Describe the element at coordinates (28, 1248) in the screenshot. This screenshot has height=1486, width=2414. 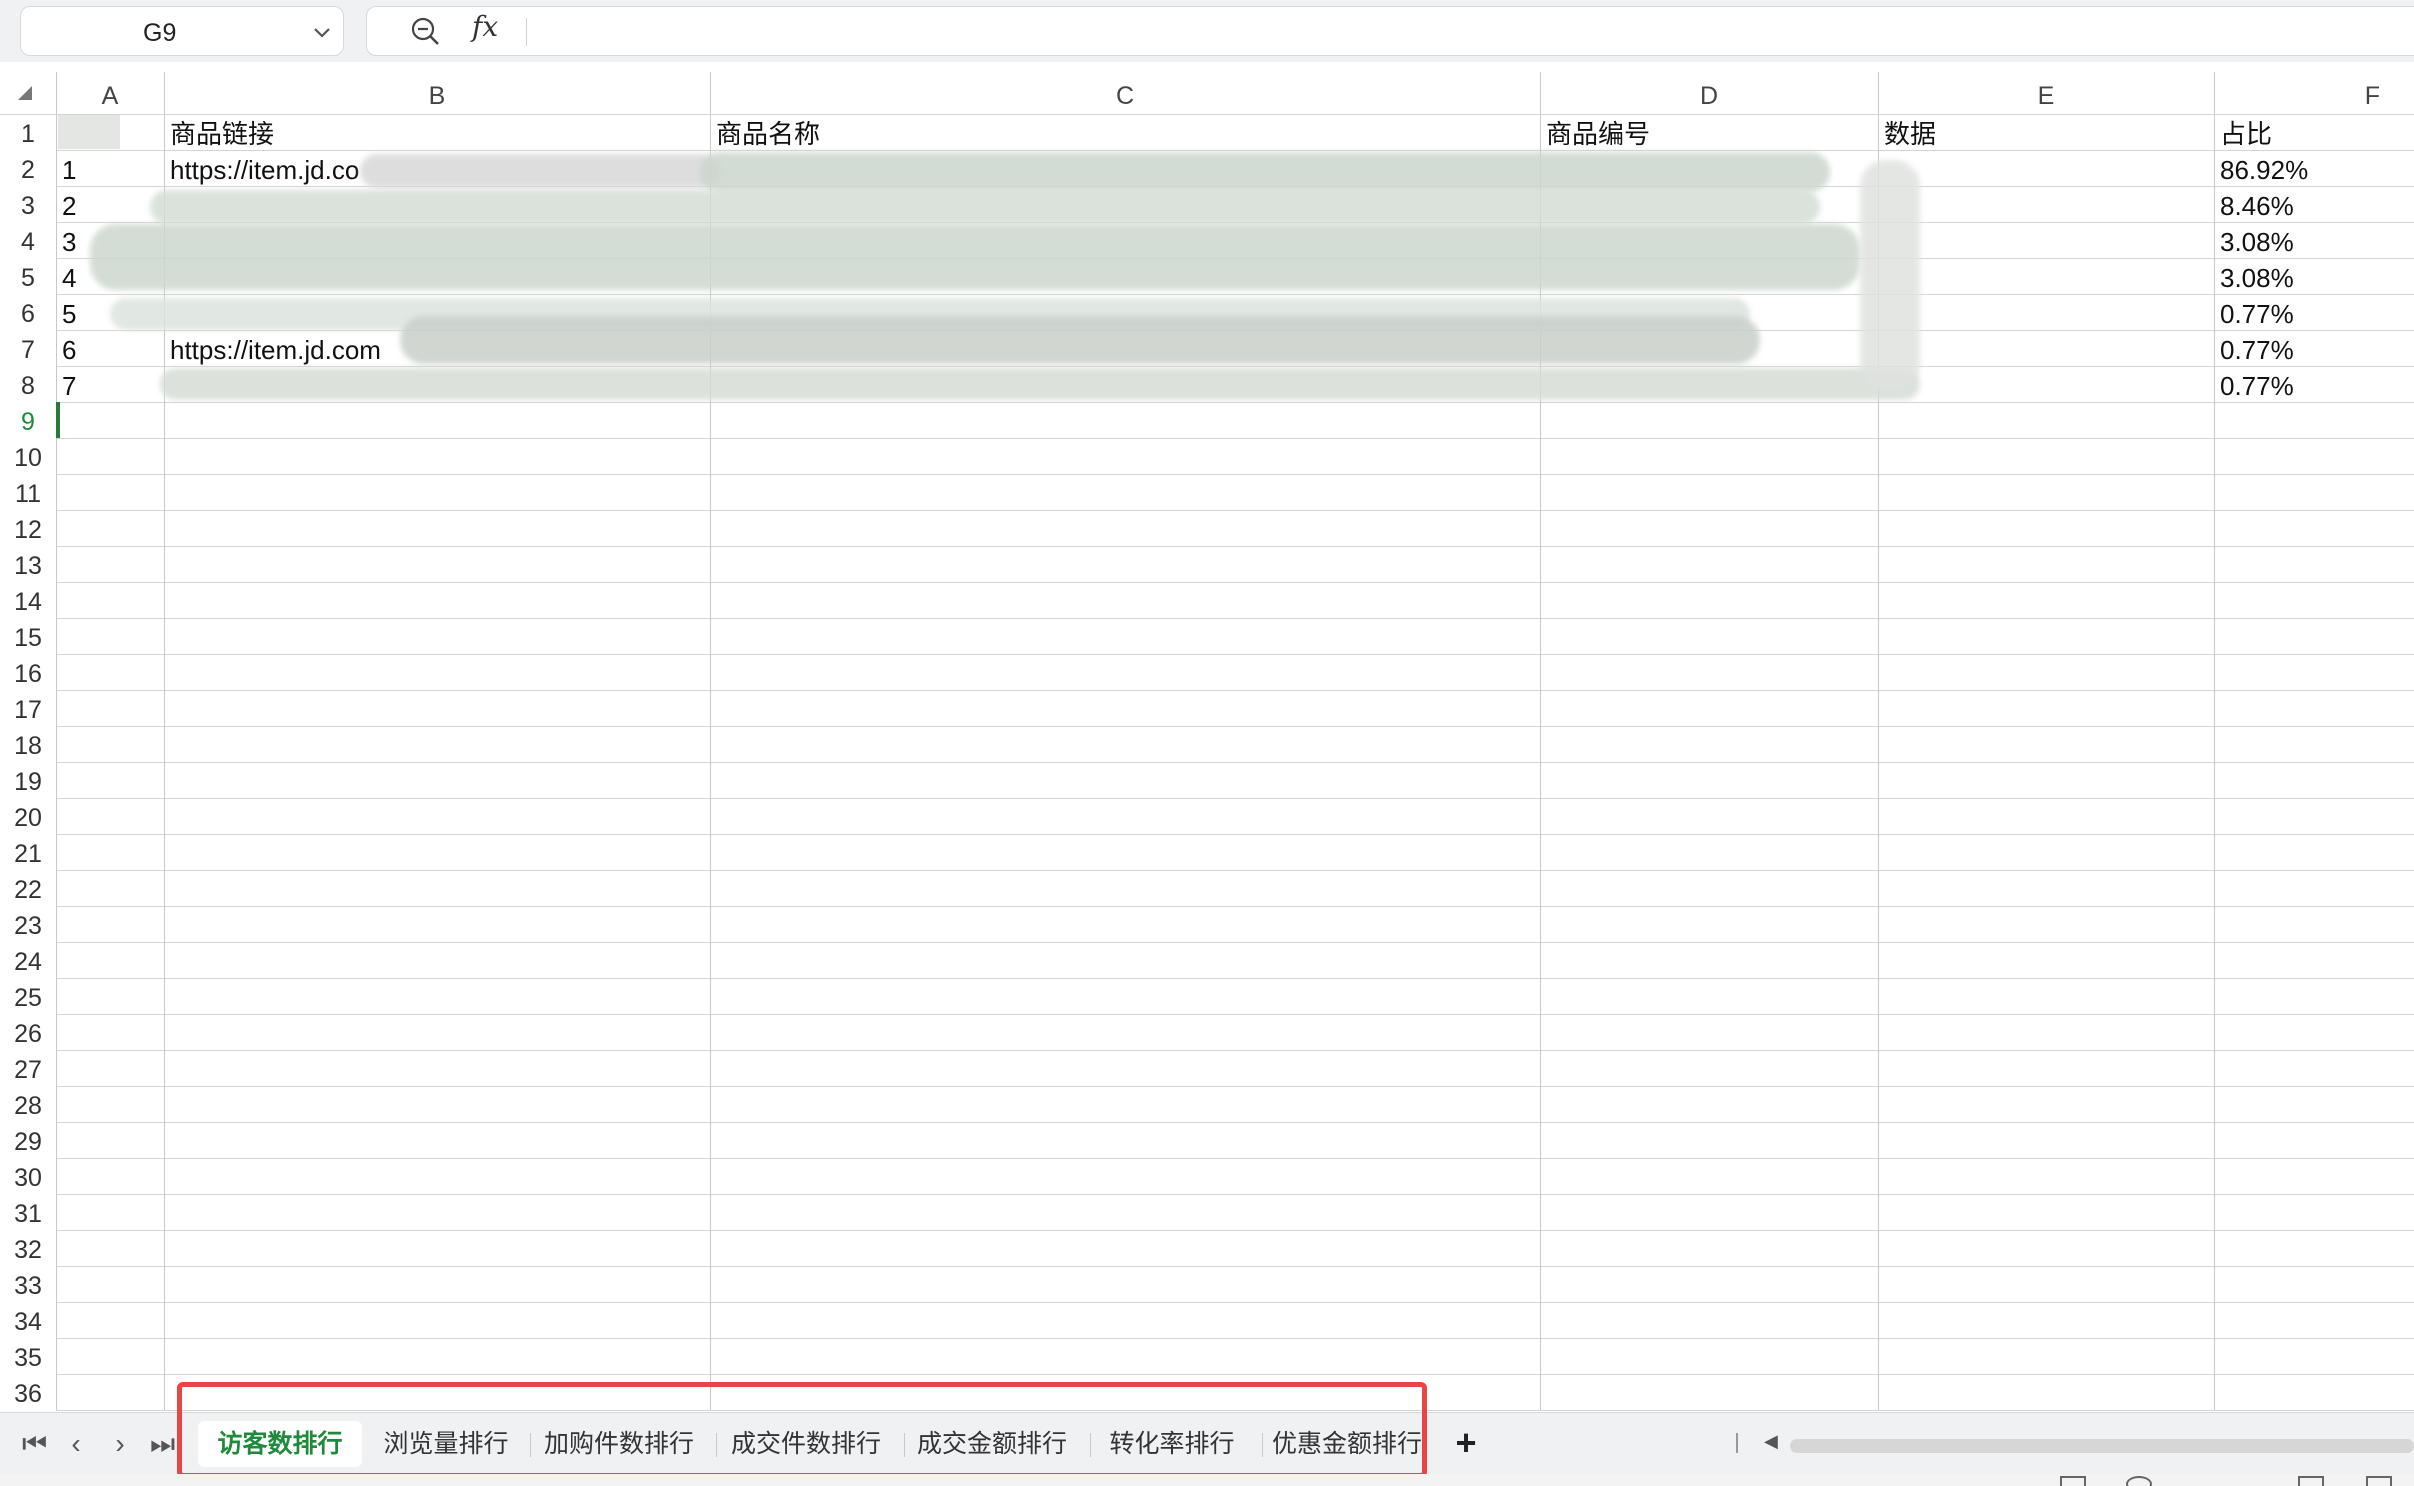
I see `row-header-32: 32` at that location.